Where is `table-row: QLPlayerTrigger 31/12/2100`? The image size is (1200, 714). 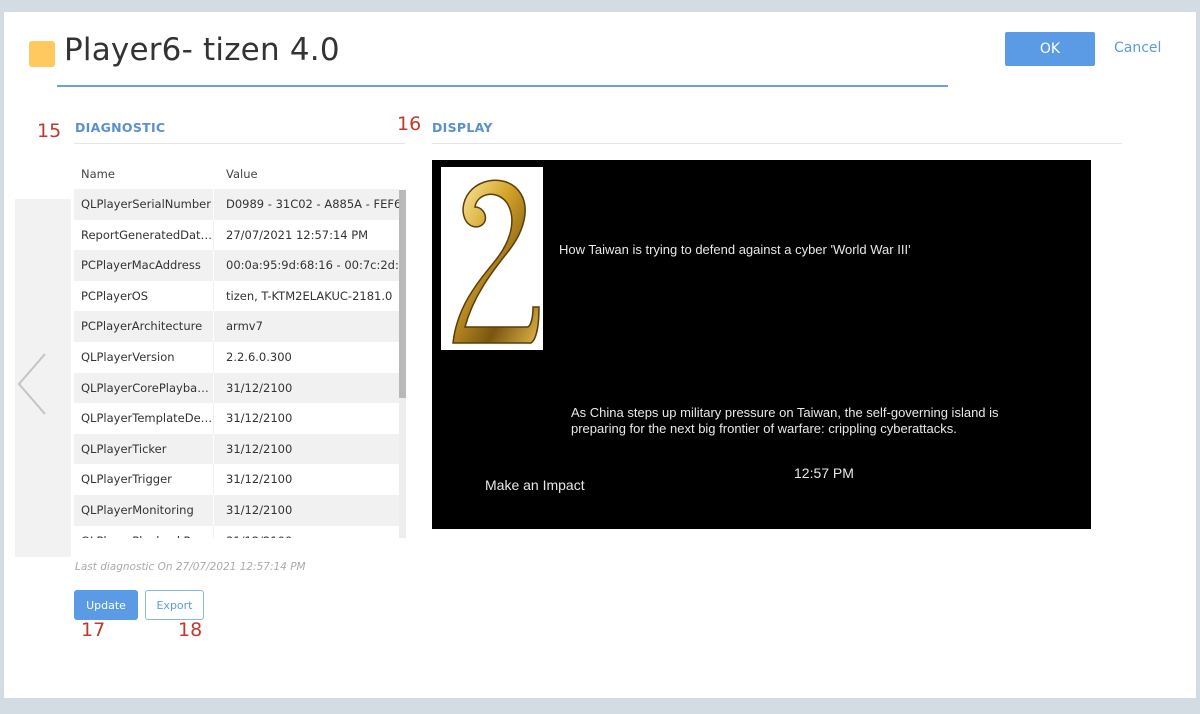
table-row: QLPlayerTrigger 31/12/2100 is located at coordinates (236, 479).